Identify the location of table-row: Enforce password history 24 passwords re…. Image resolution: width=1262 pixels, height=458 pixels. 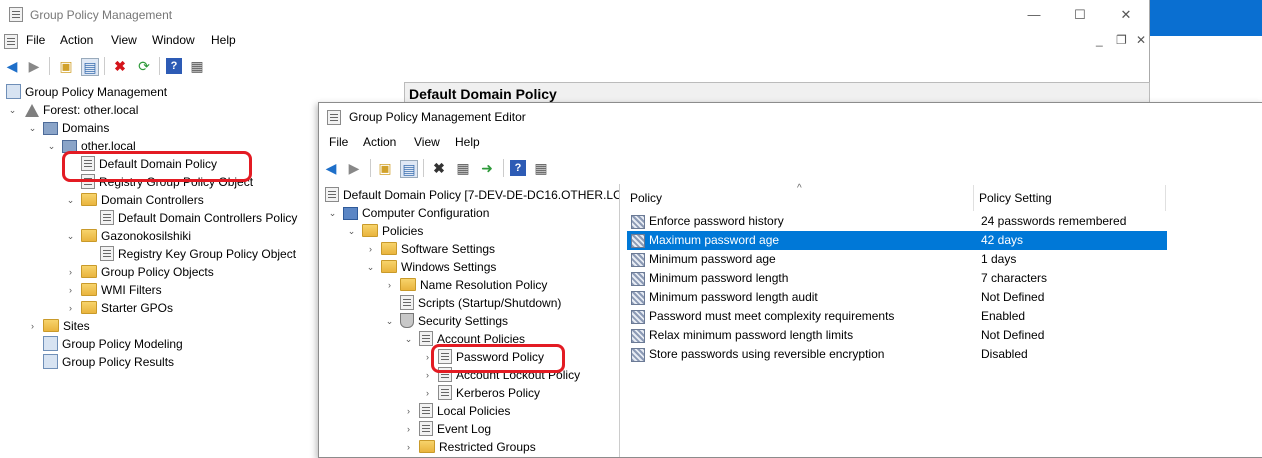
(897, 221).